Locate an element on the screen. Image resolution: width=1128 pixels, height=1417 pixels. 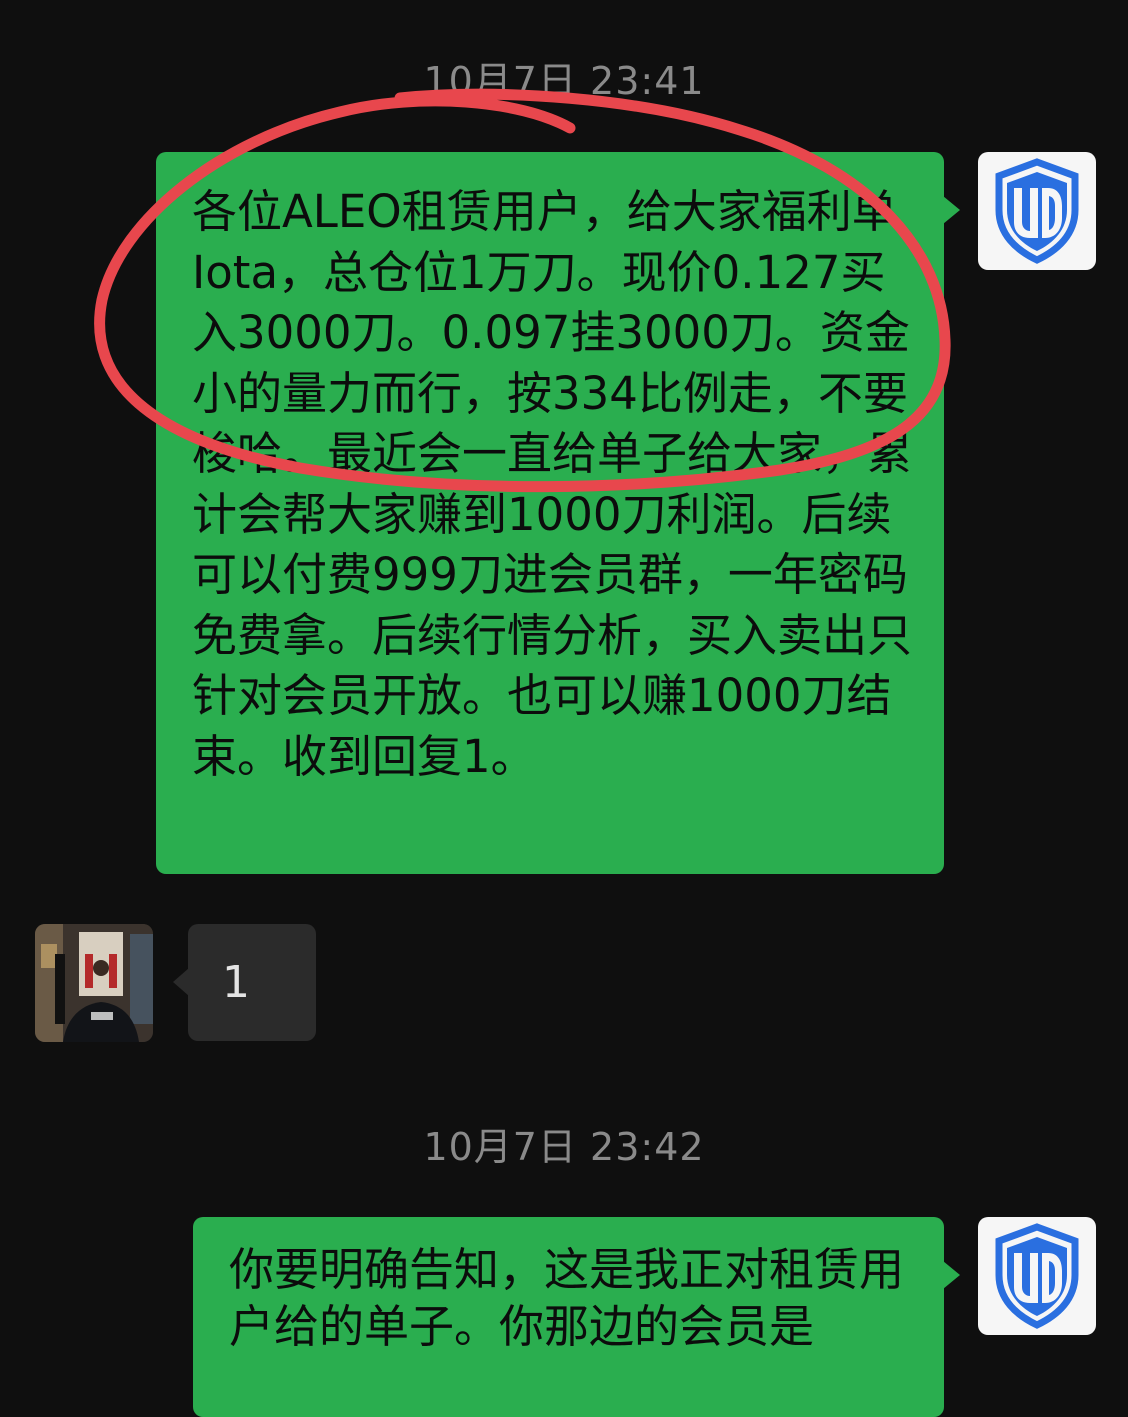
other-avatar is located at coordinates (94, 983).